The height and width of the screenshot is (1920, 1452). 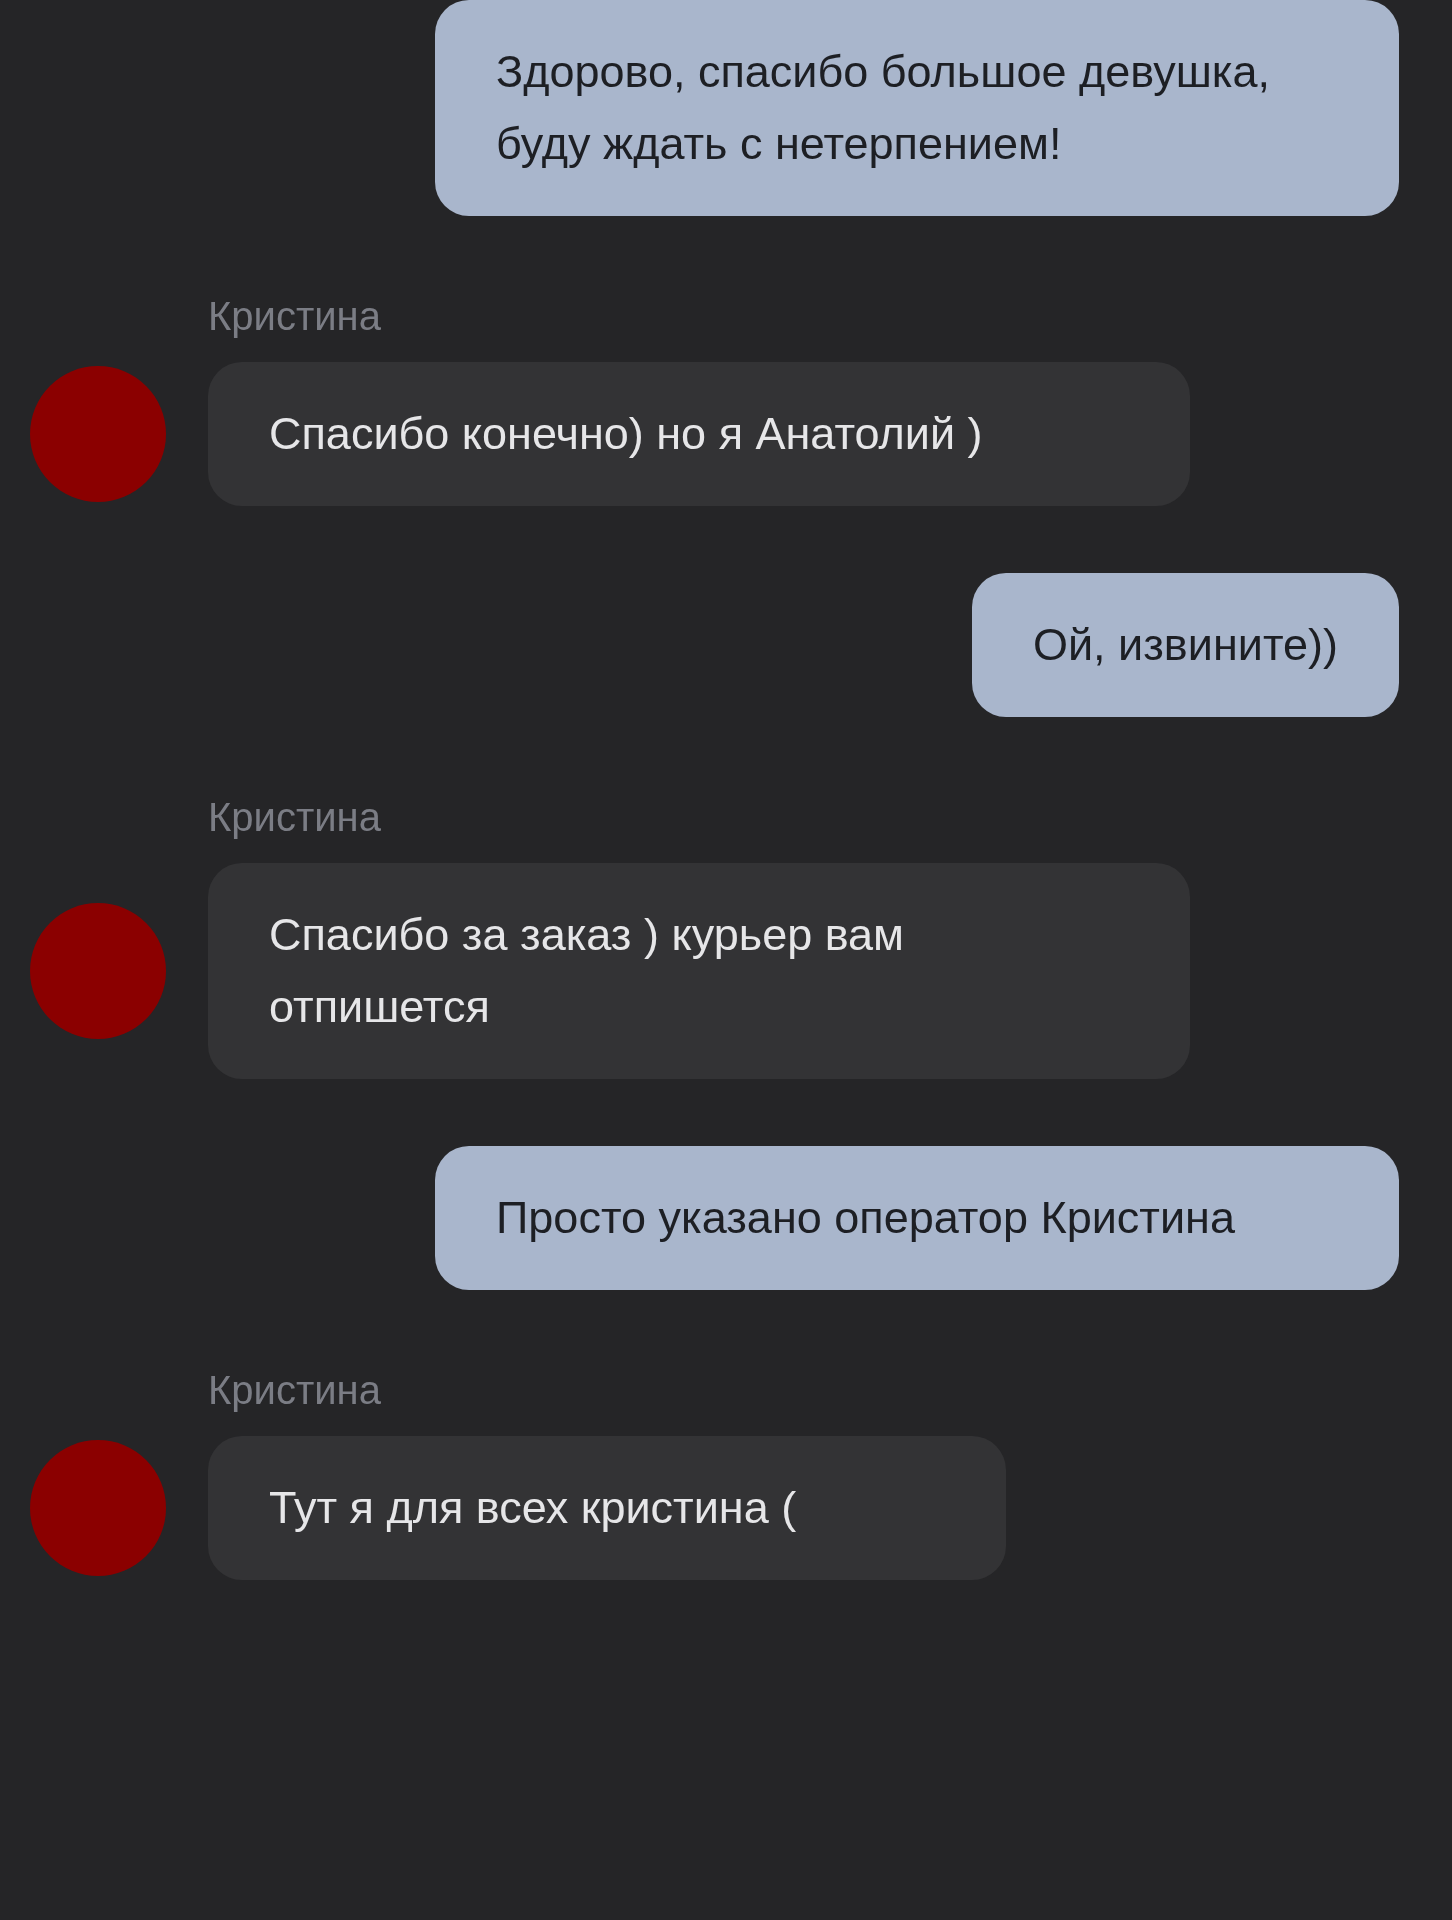 What do you see at coordinates (699, 434) in the screenshot?
I see `message-bubble: Спасибо конечно) но я Анатолий )` at bounding box center [699, 434].